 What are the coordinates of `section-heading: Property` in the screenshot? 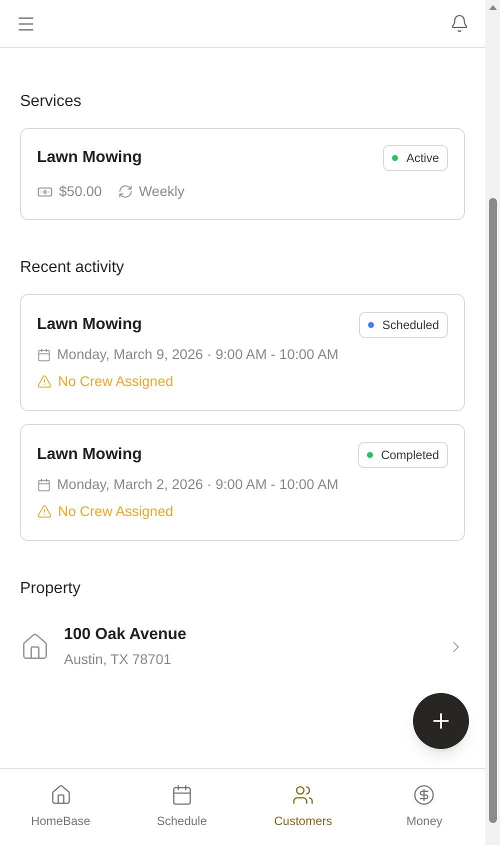 It's located at (51, 589).